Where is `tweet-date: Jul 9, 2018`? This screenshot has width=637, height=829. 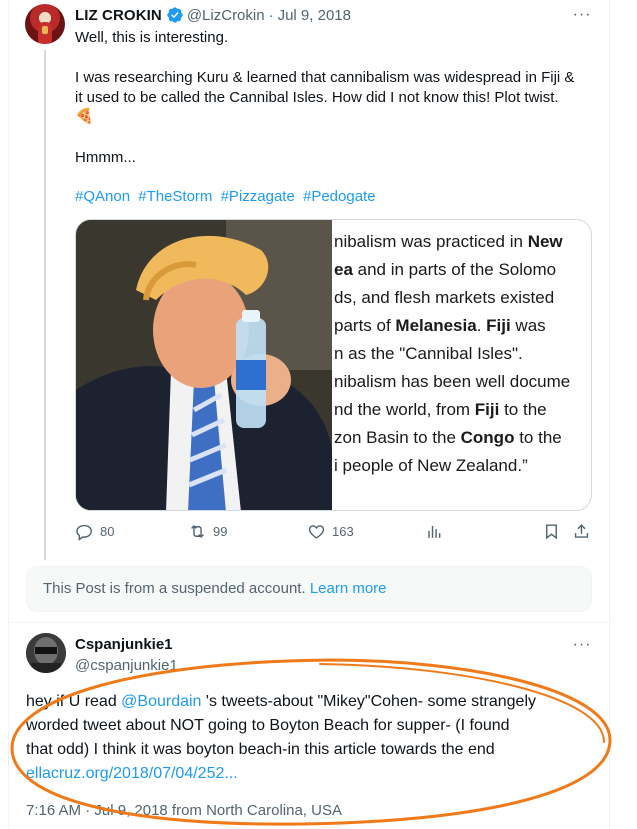 tweet-date: Jul 9, 2018 is located at coordinates (314, 15).